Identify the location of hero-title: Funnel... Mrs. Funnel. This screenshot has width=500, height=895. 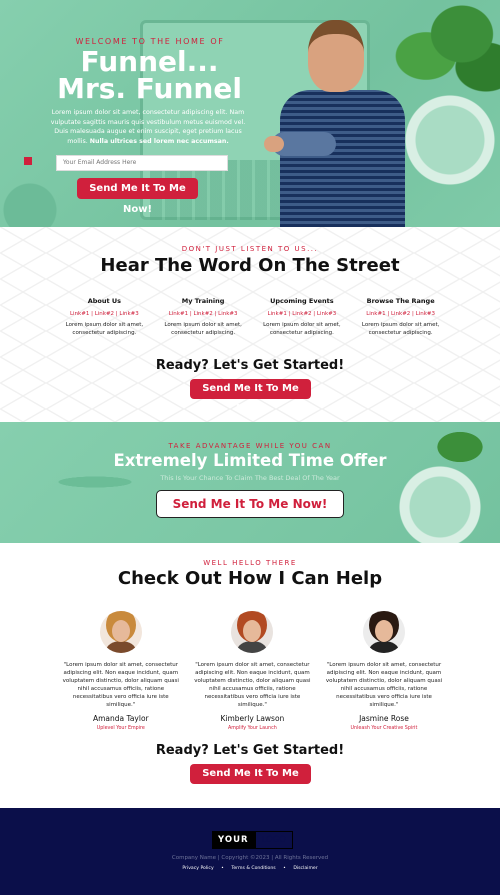
(149, 75).